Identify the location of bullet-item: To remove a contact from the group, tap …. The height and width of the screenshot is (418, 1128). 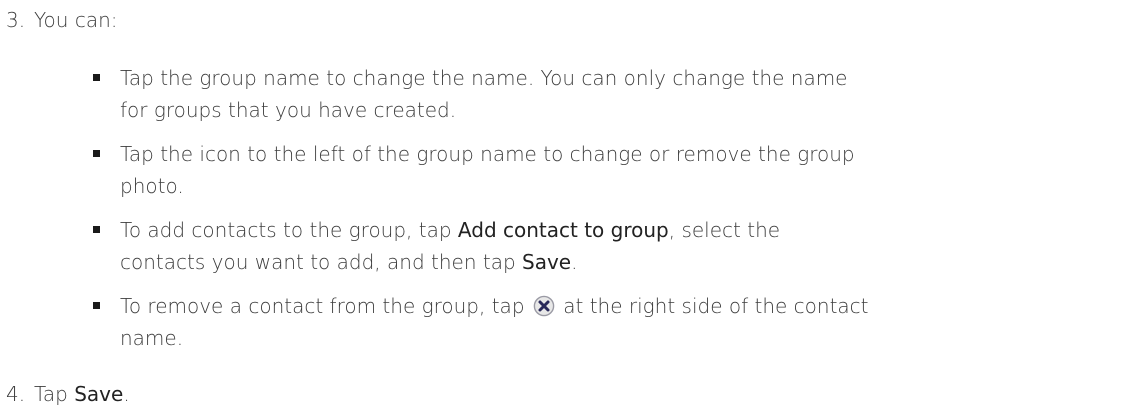
(590, 322).